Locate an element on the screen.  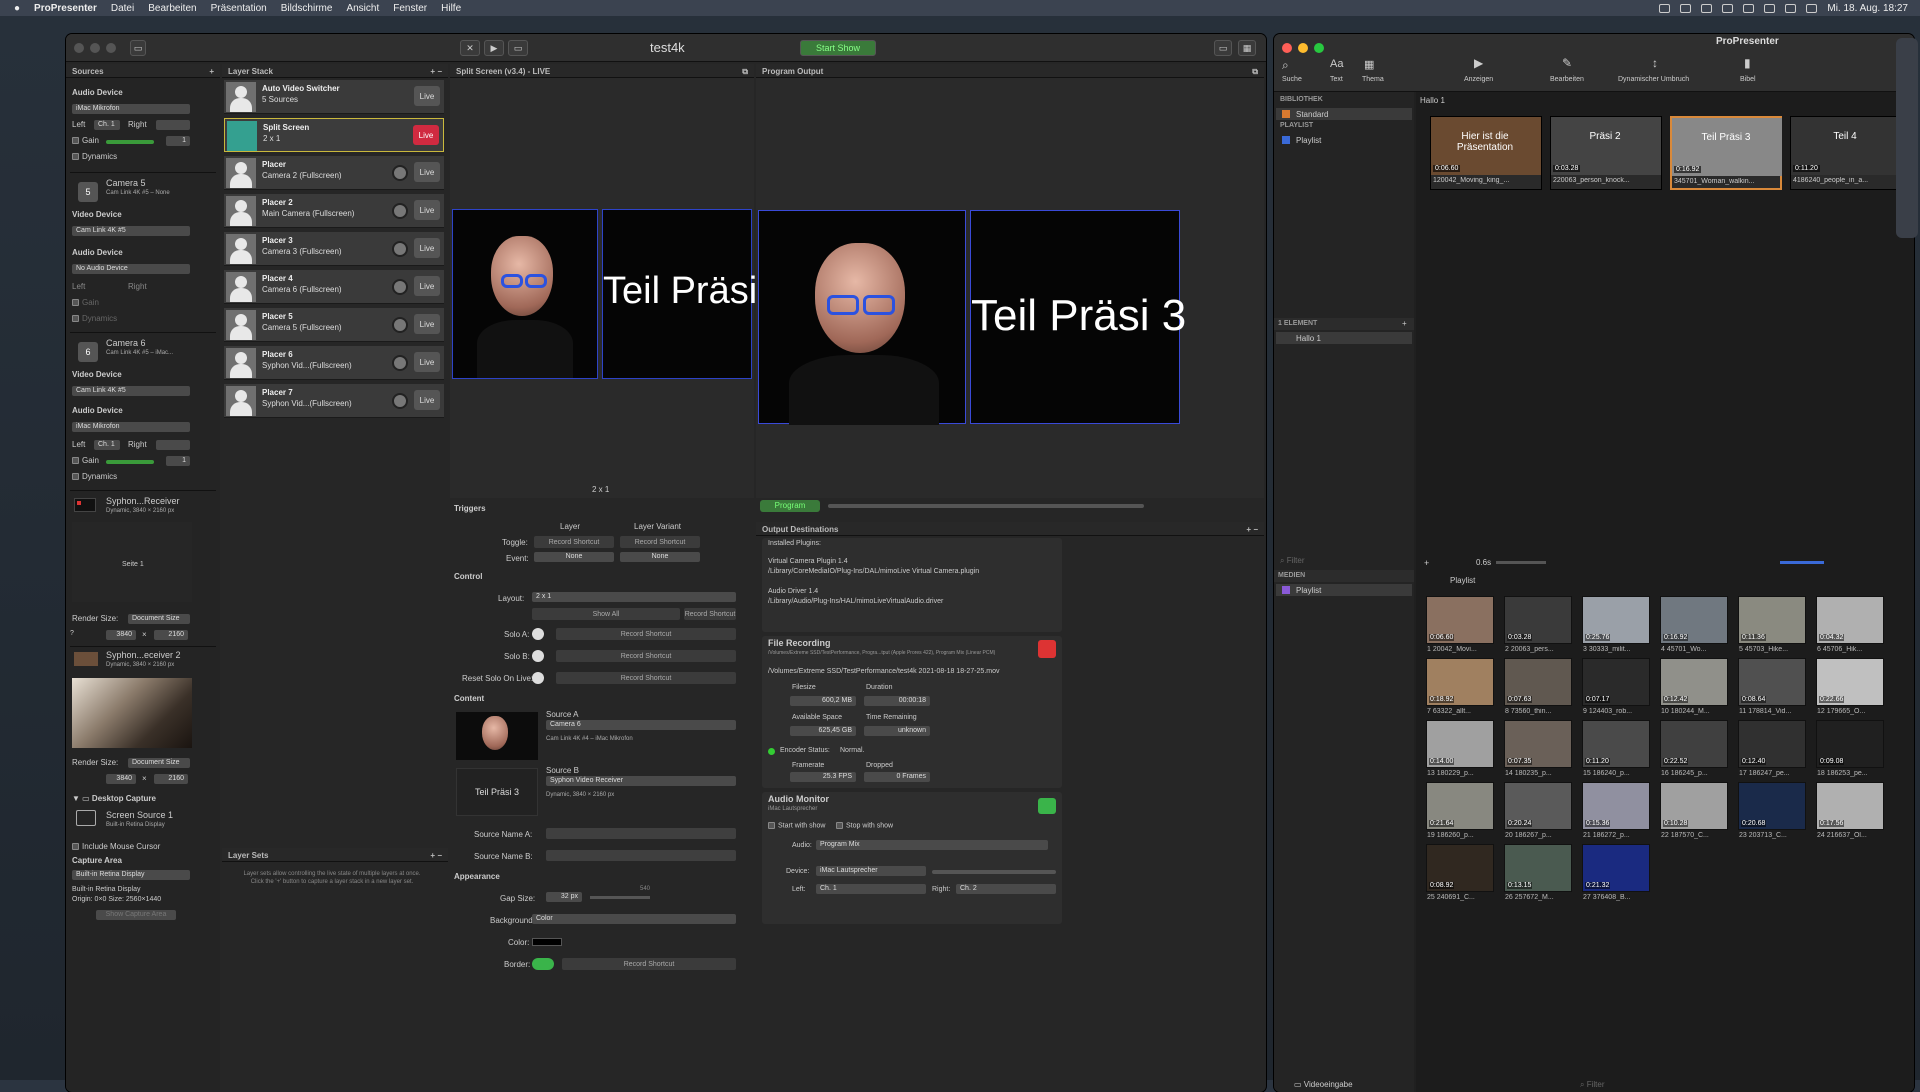
pp-search-label: Suche is located at coordinates (1292, 79).